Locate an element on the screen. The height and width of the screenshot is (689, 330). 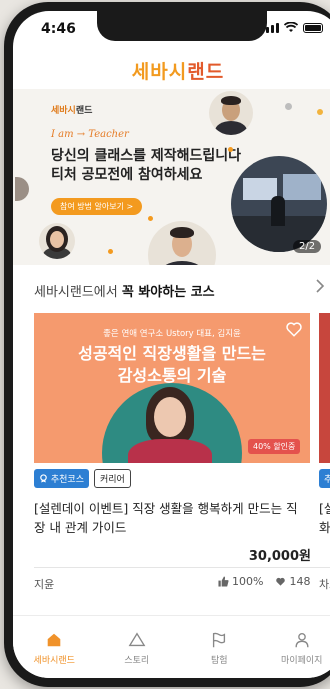
heart-filled-icon is located at coordinates (281, 581).